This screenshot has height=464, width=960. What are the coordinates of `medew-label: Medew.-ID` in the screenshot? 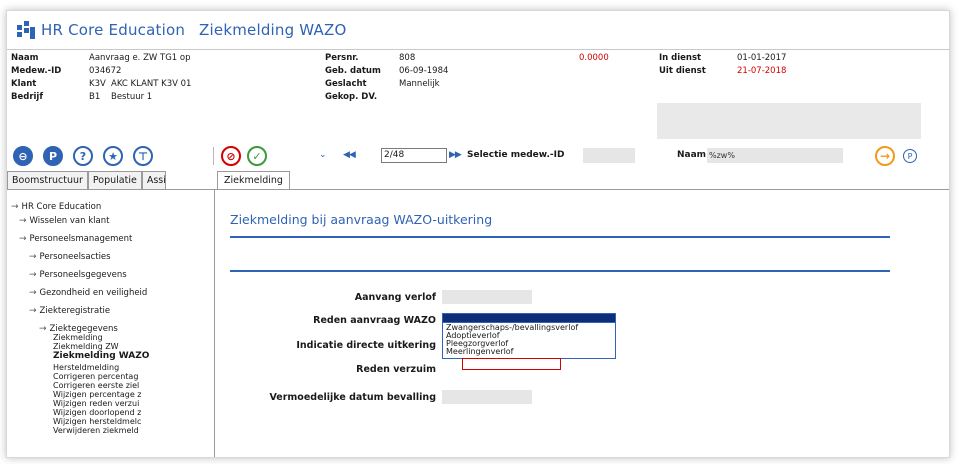 It's located at (36, 71).